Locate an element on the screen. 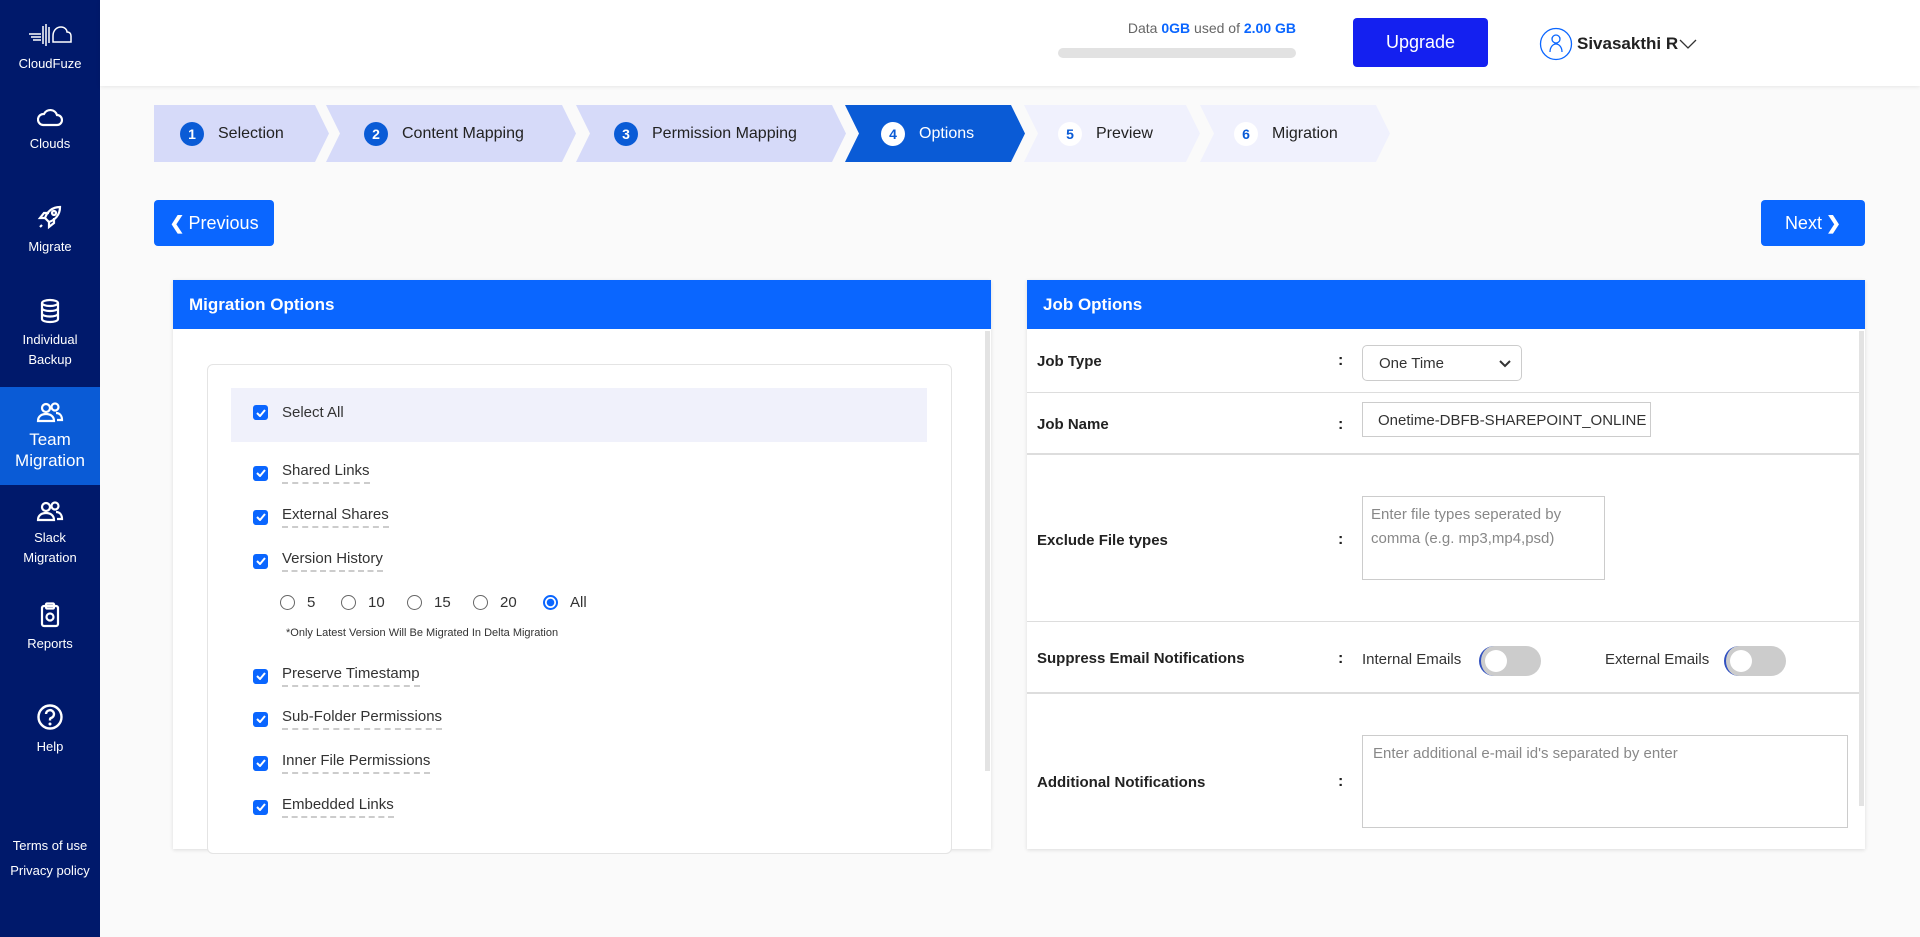 This screenshot has height=937, width=1920. option-external-shares: External Shares is located at coordinates (321, 517).